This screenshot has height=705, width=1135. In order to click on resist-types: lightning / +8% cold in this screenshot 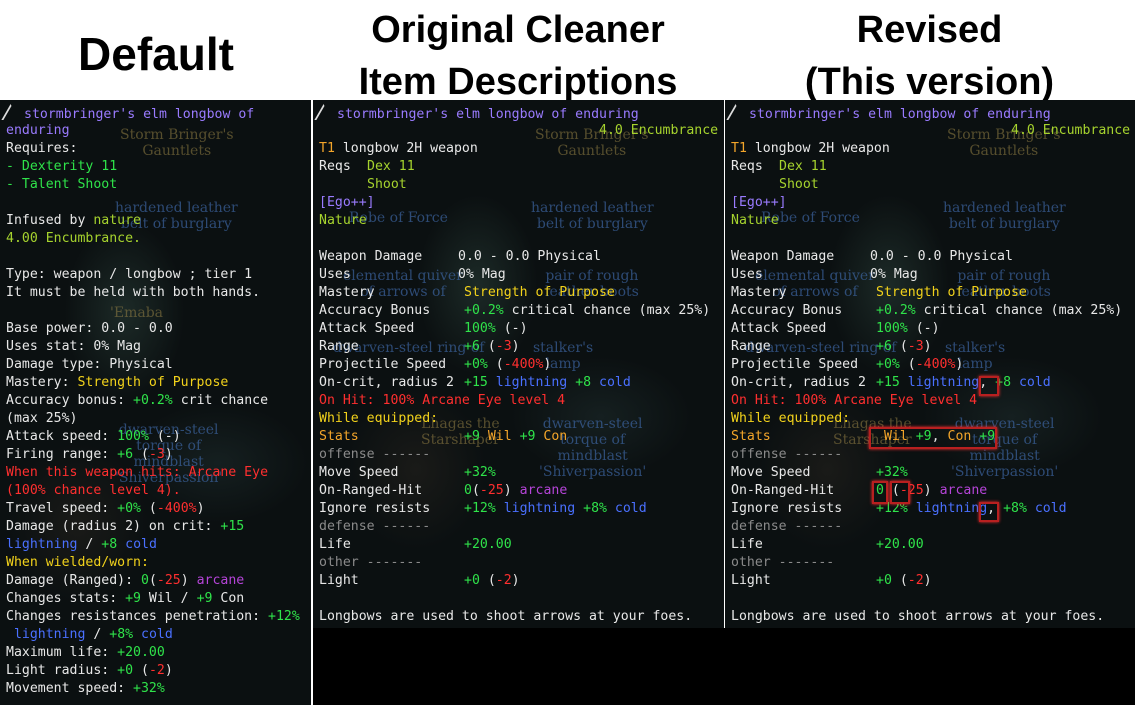, I will do `click(93, 634)`.